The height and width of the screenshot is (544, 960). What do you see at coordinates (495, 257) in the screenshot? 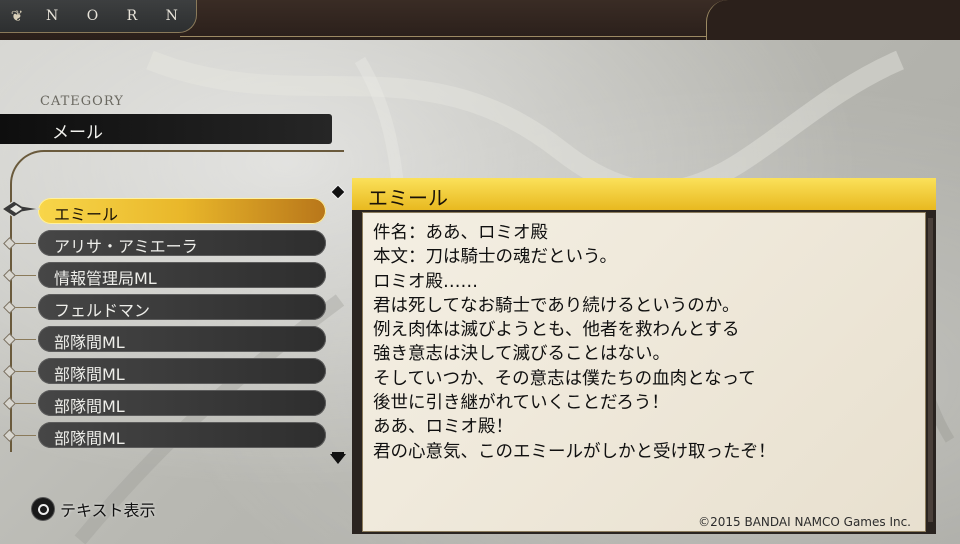
I see `mail-line: 本文：刀は騎士の魂だという。` at bounding box center [495, 257].